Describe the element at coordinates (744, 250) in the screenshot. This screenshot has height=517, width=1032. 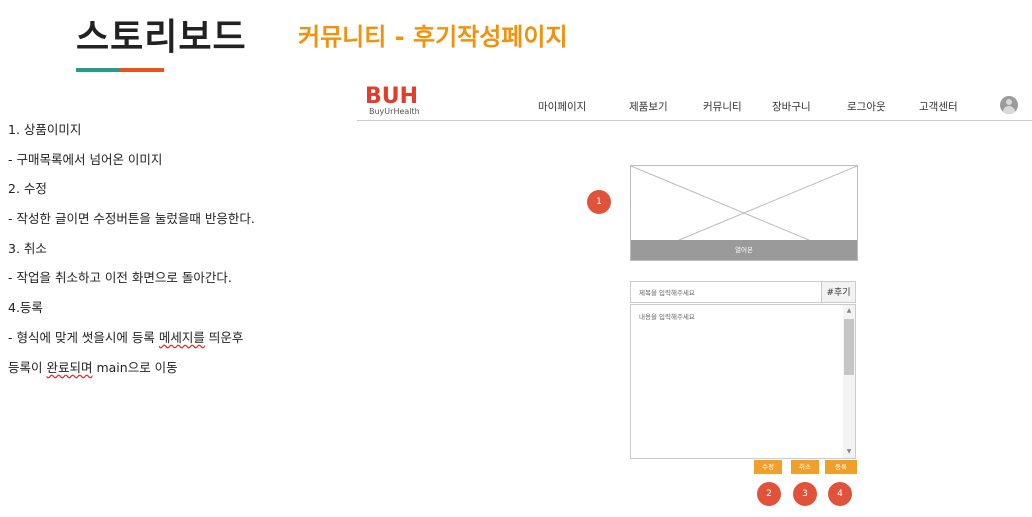
I see `image-open-button: 열어본` at that location.